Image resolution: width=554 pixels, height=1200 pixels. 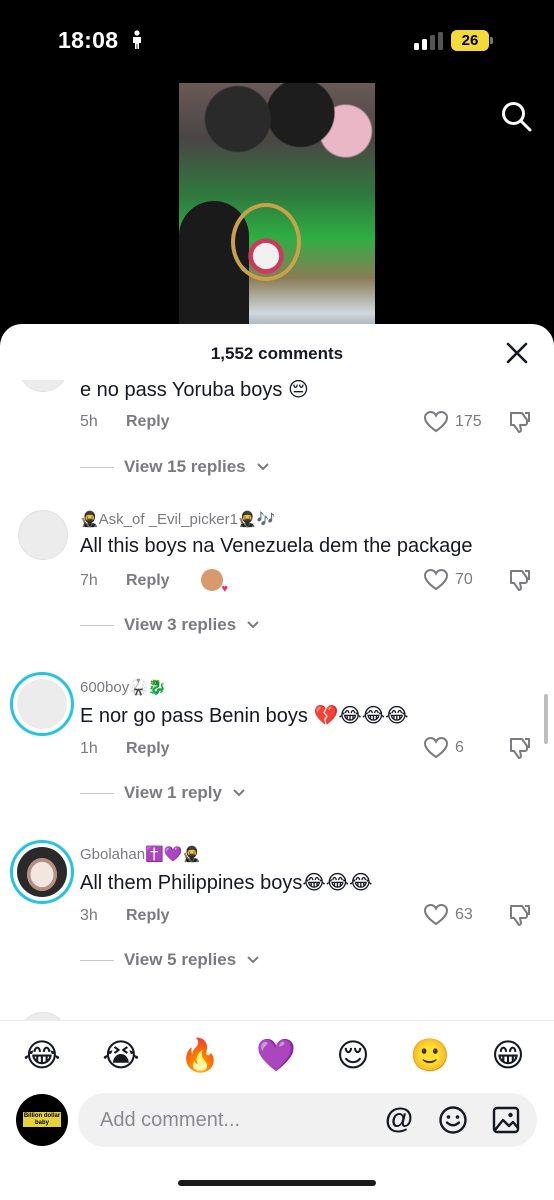 I want to click on heart-icon: ♥, so click(x=224, y=589).